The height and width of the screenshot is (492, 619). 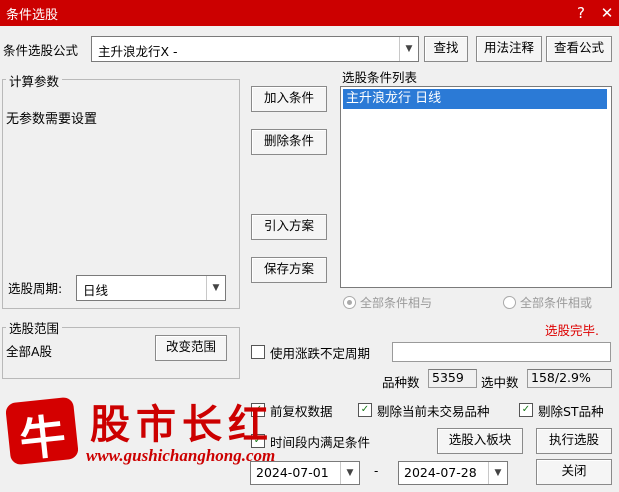 What do you see at coordinates (289, 142) in the screenshot?
I see `delete-condition-button: 删除条件` at bounding box center [289, 142].